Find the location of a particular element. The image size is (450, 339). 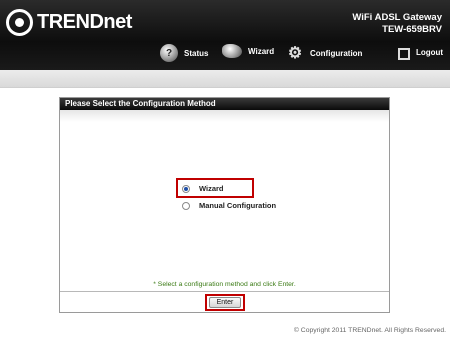

brand-name: TRENDnet is located at coordinates (84, 21).